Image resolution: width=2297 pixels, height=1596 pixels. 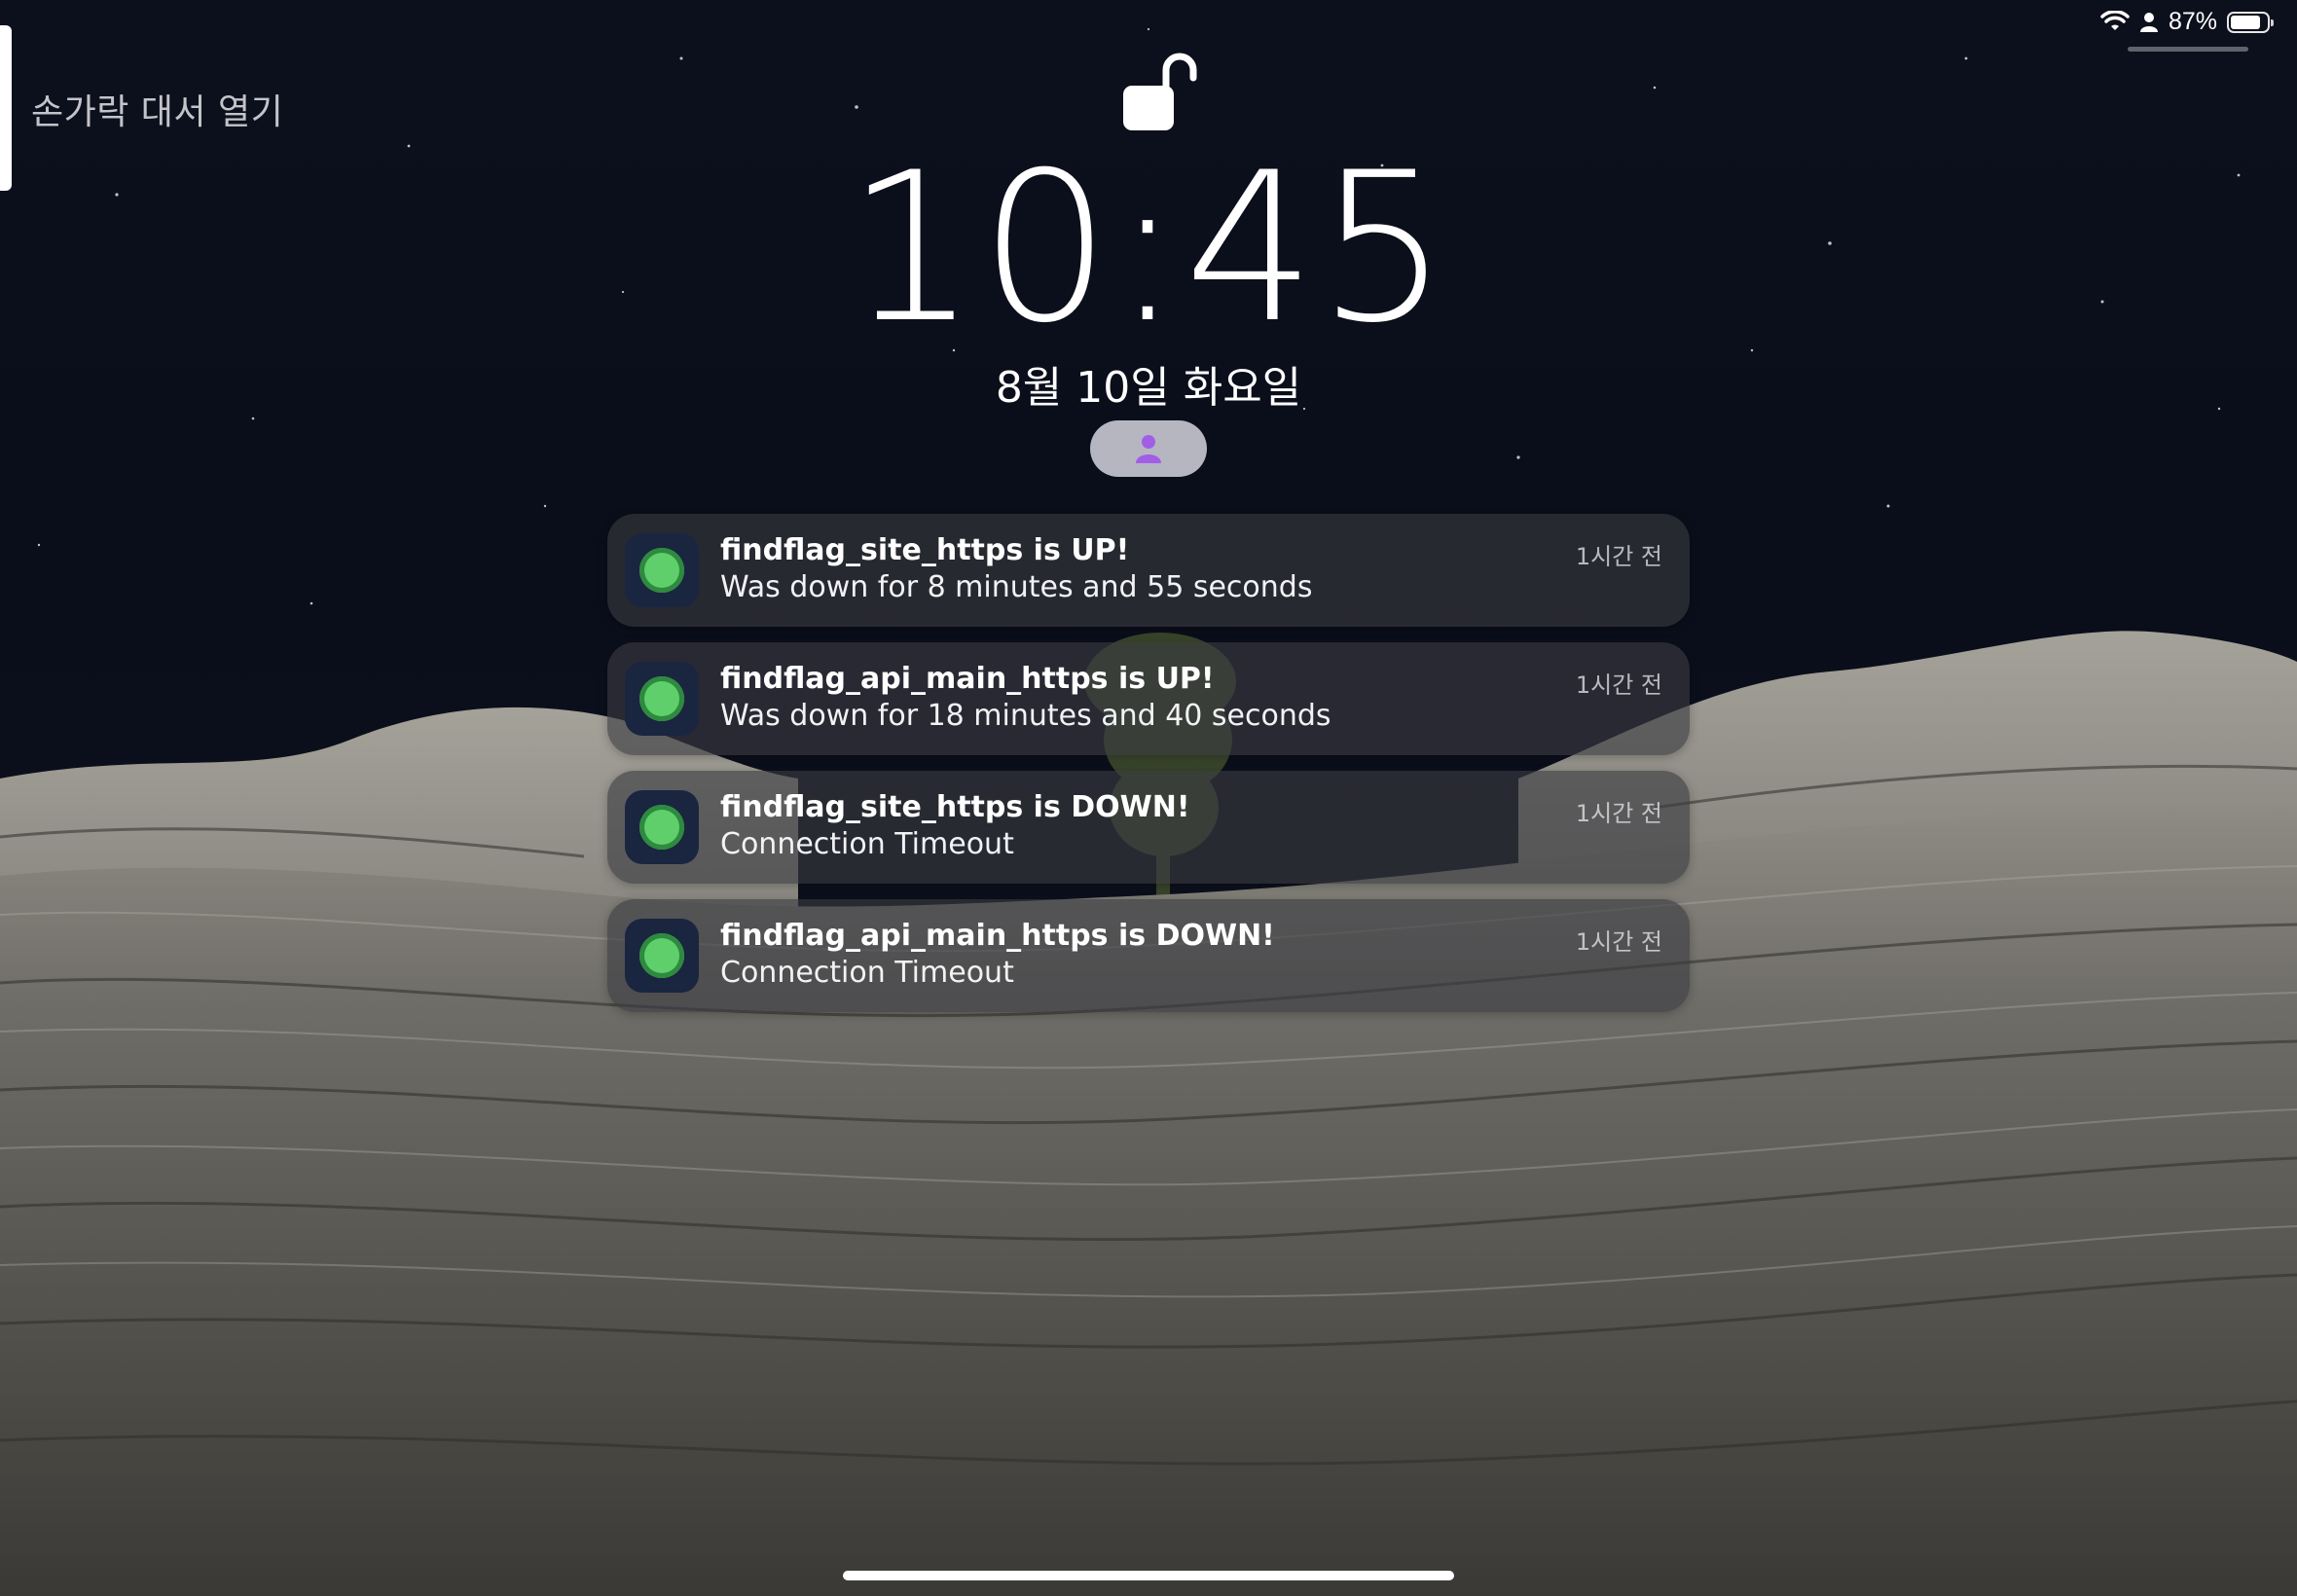 What do you see at coordinates (925, 550) in the screenshot?
I see `notification-title: findflag_site_https is UP!` at bounding box center [925, 550].